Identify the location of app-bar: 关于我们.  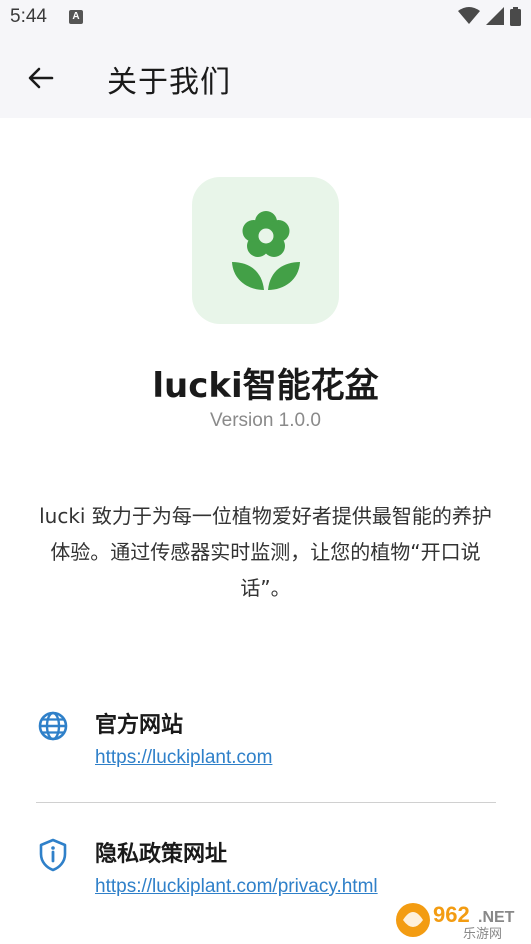
(265, 77).